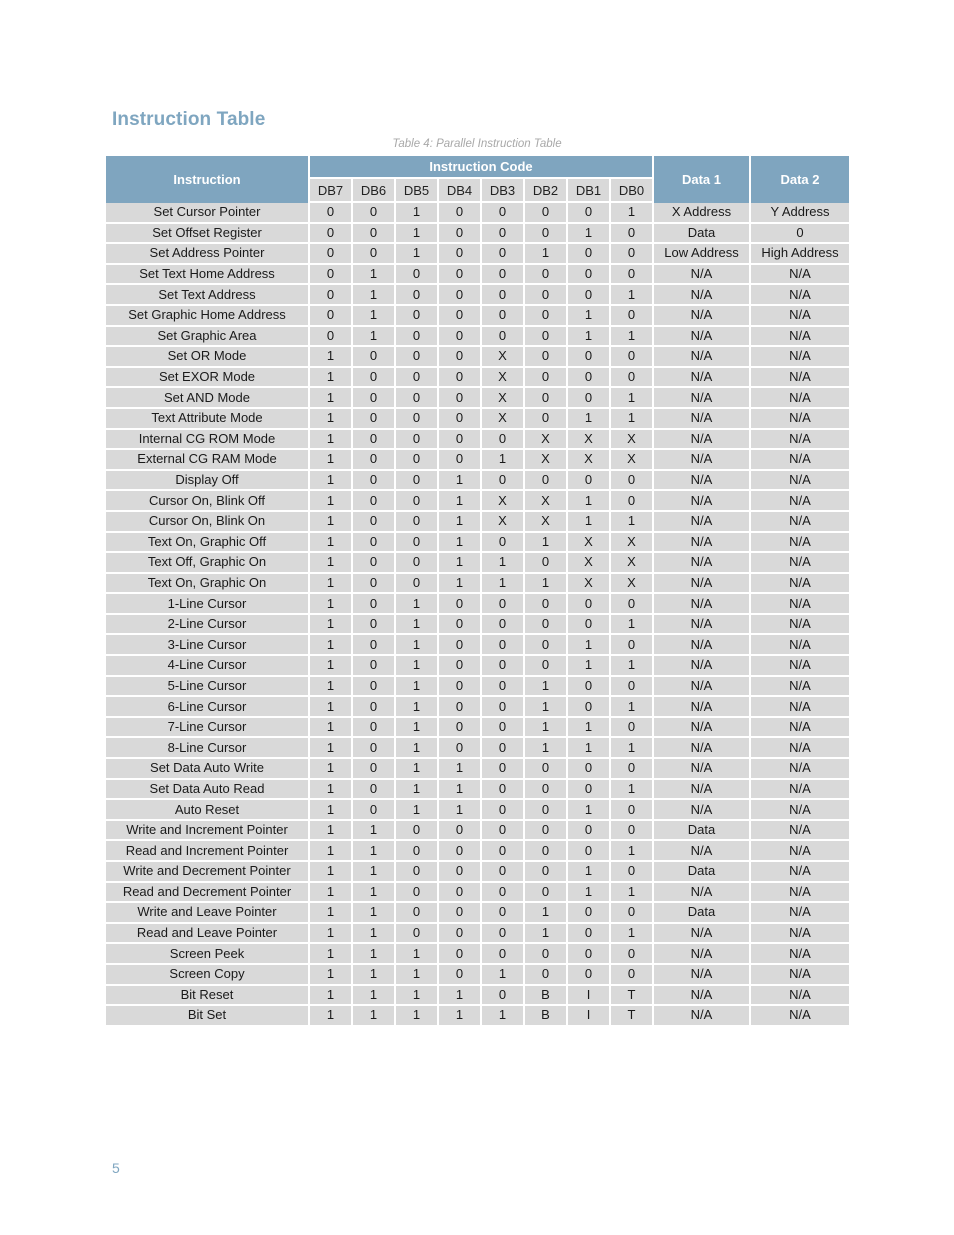 This screenshot has height=1235, width=954. Describe the element at coordinates (189, 119) in the screenshot. I see `section-heading: Instruction Table` at that location.